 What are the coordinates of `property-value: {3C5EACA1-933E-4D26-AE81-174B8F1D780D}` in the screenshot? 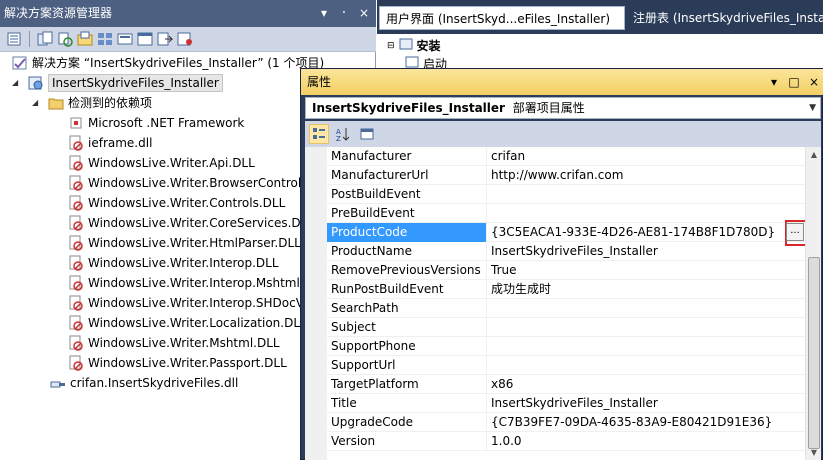 It's located at (646, 232).